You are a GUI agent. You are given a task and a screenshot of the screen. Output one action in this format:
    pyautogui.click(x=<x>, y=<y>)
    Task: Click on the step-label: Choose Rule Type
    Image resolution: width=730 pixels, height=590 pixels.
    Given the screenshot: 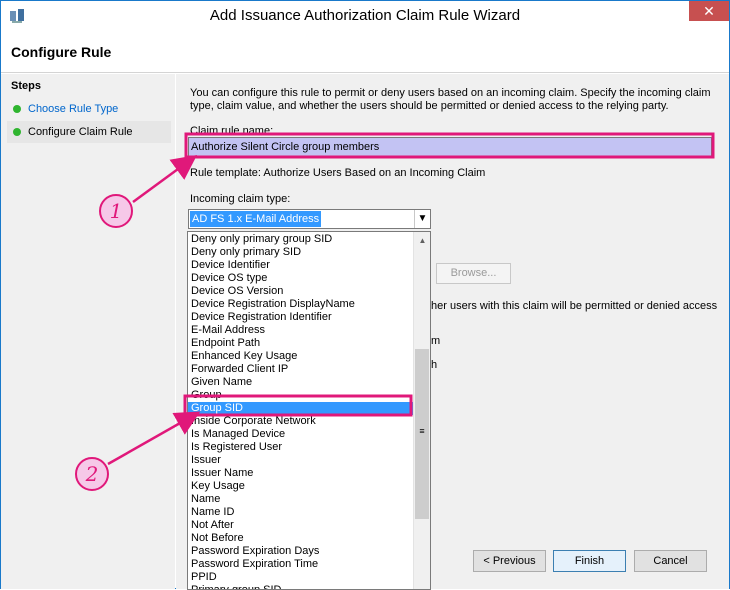 What is the action you would take?
    pyautogui.click(x=73, y=109)
    